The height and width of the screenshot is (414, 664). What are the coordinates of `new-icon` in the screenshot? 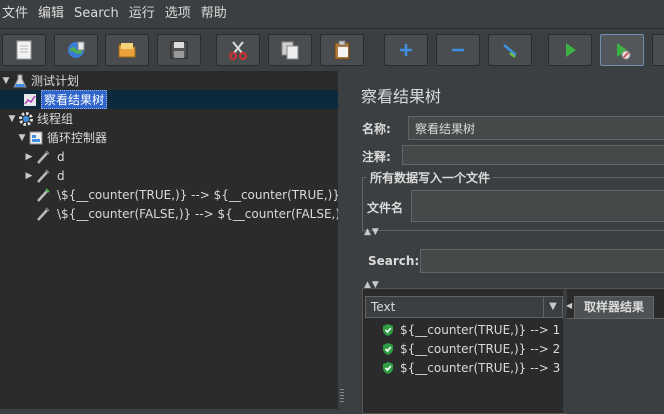 It's located at (24, 50).